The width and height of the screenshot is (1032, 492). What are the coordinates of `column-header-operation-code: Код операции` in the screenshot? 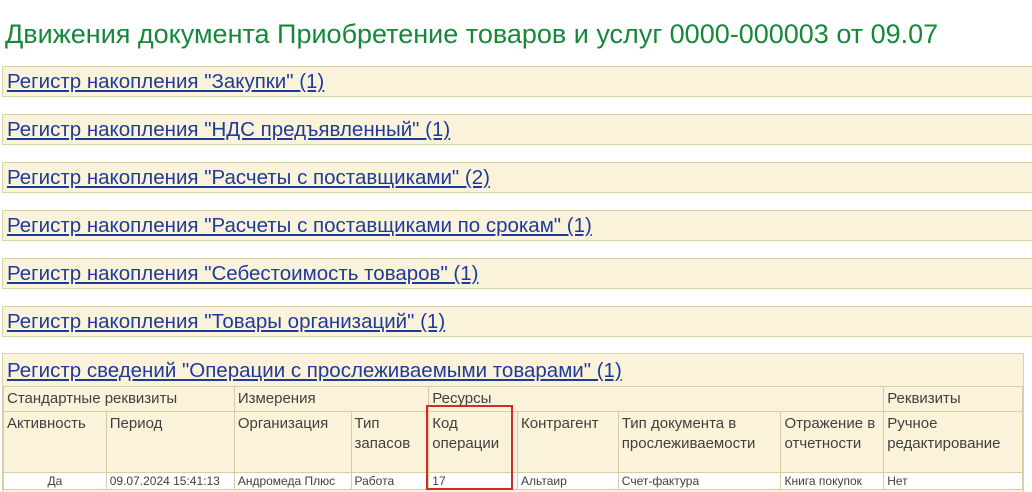 It's located at (473, 442).